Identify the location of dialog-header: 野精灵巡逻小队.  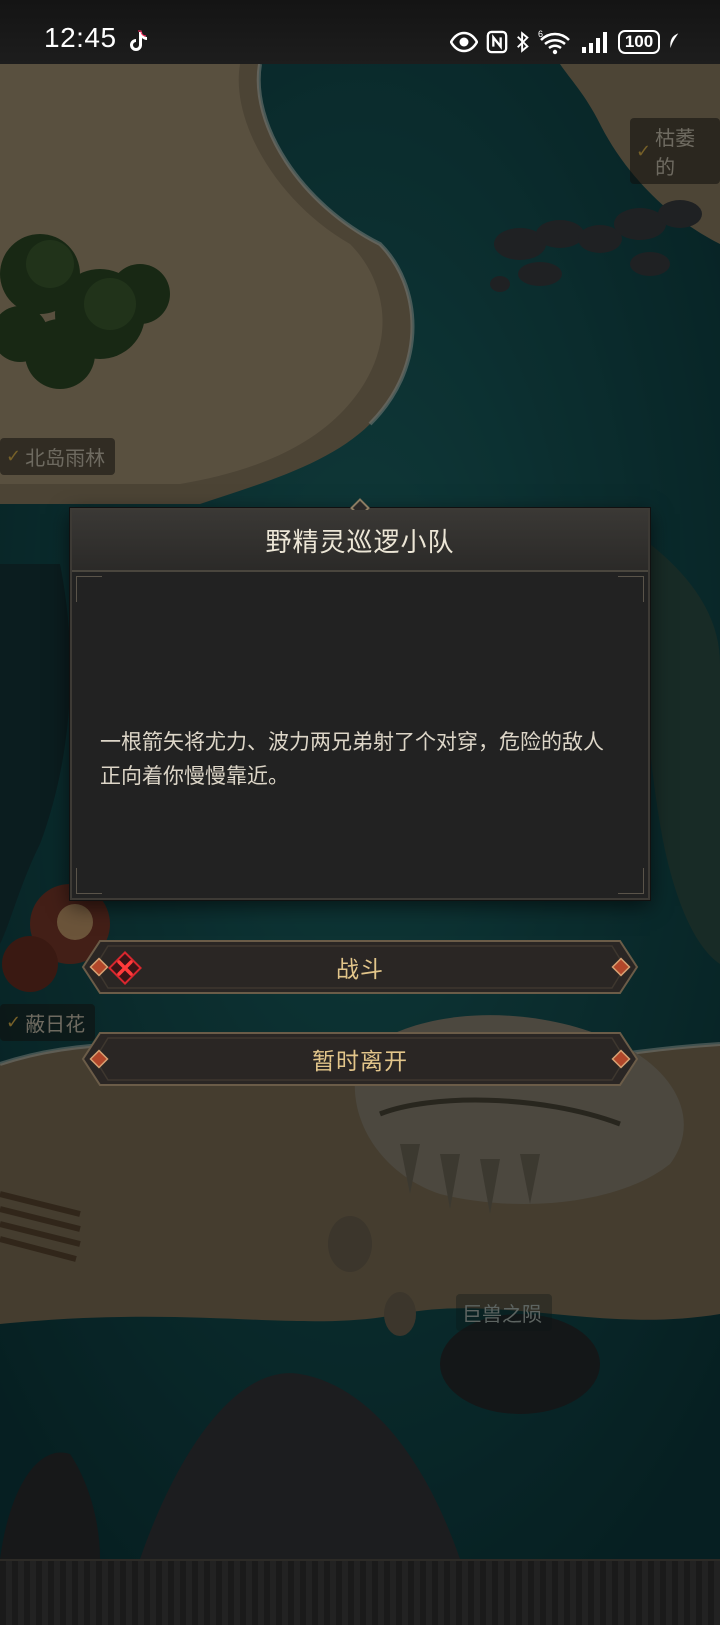
(360, 541).